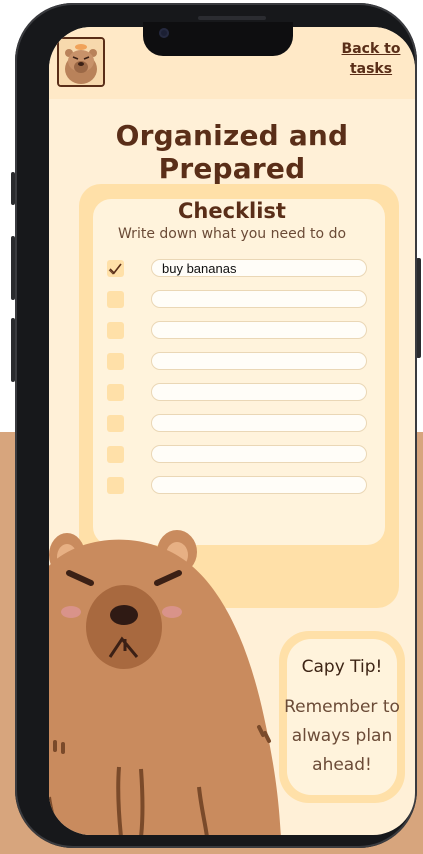 This screenshot has height=854, width=423. Describe the element at coordinates (232, 211) in the screenshot. I see `checklist-title: Checklist` at that location.